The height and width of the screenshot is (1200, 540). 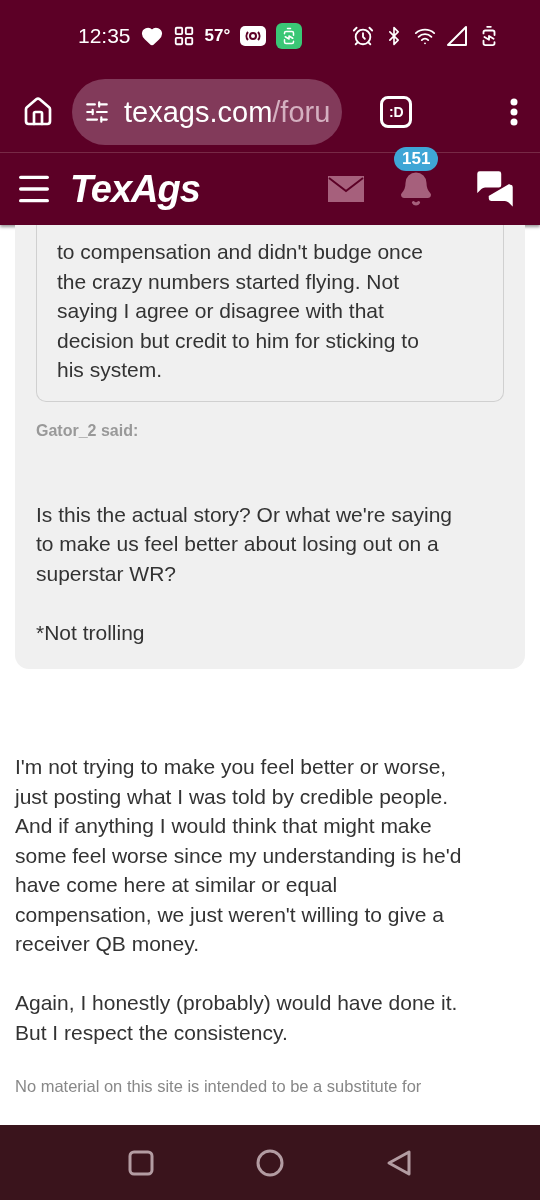 What do you see at coordinates (363, 36) in the screenshot?
I see `alarm-icon` at bounding box center [363, 36].